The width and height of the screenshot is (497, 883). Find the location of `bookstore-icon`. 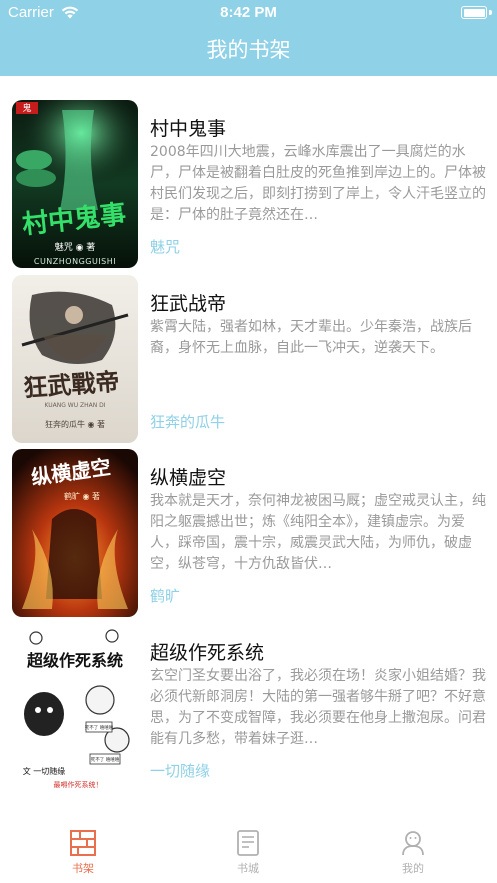

bookstore-icon is located at coordinates (248, 843).